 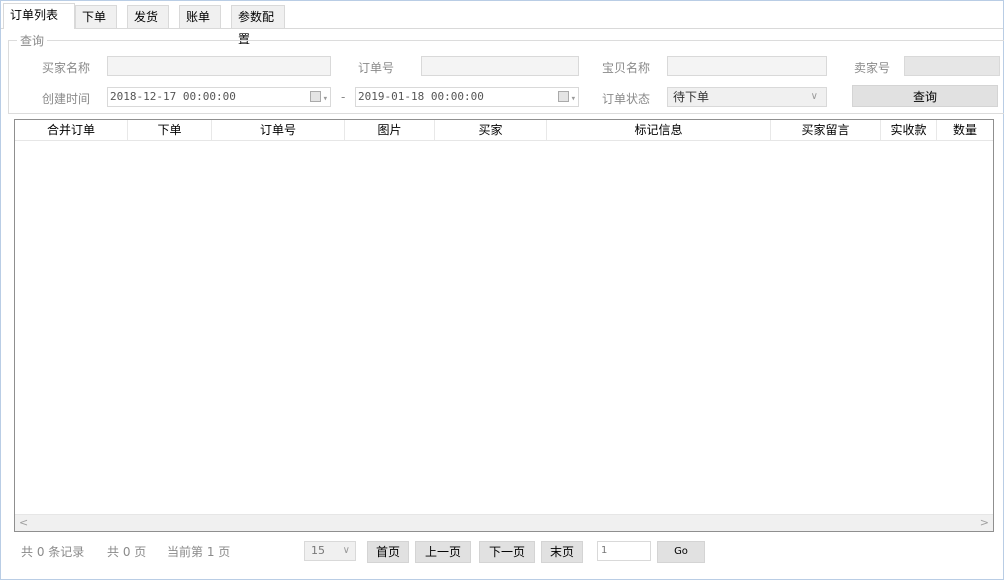 I want to click on scroll-left-icon: <, so click(x=23, y=522).